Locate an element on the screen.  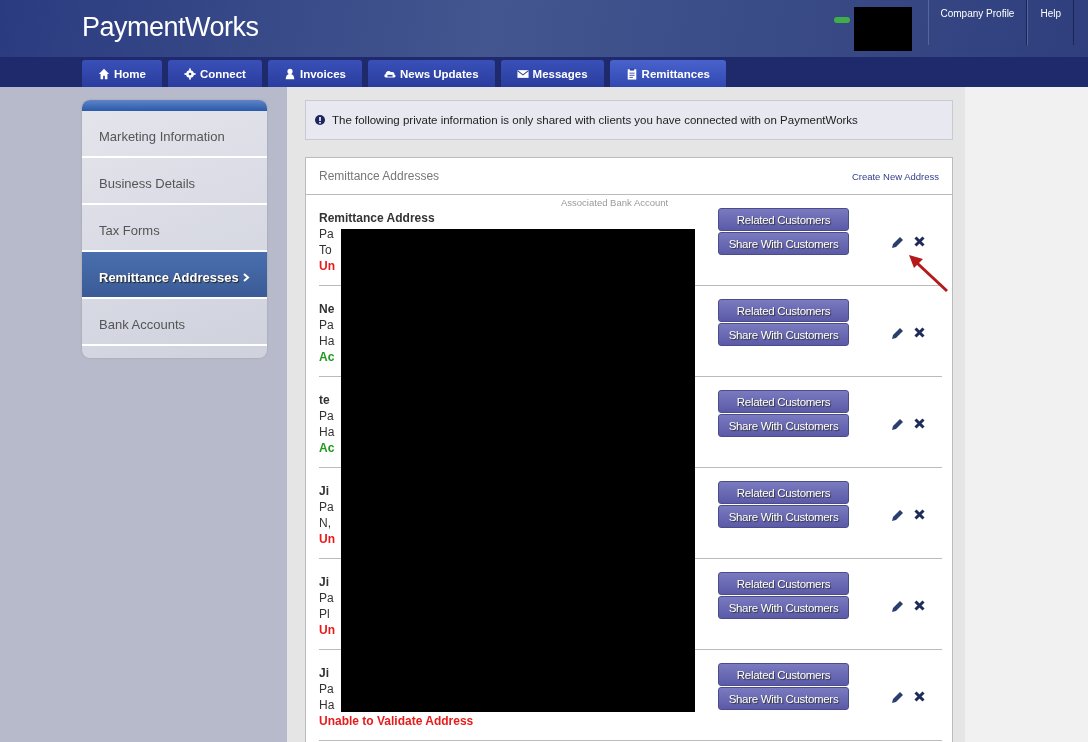
person-icon is located at coordinates (289, 73).